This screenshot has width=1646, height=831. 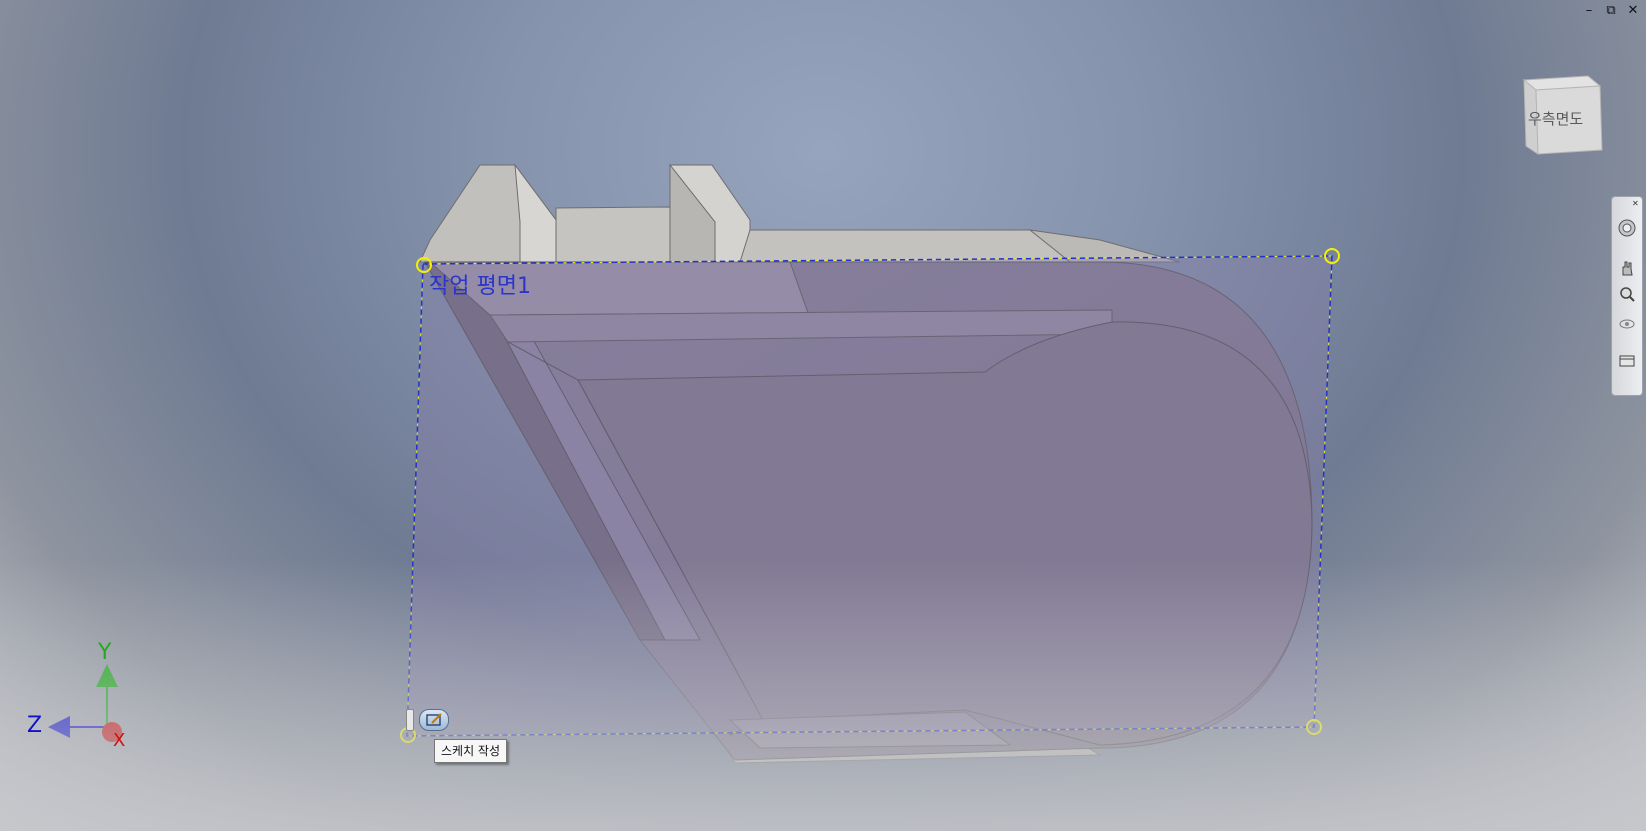 I want to click on pan-icon, so click(x=1627, y=268).